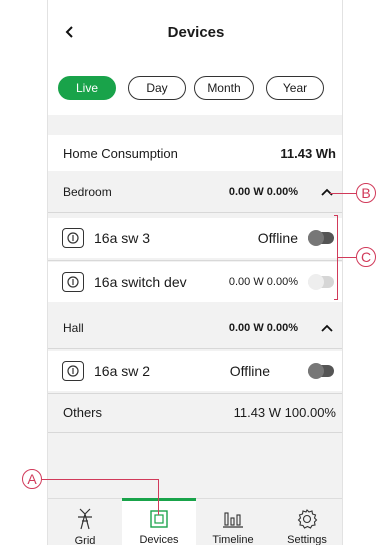  I want to click on room-name: Hall, so click(73, 328).